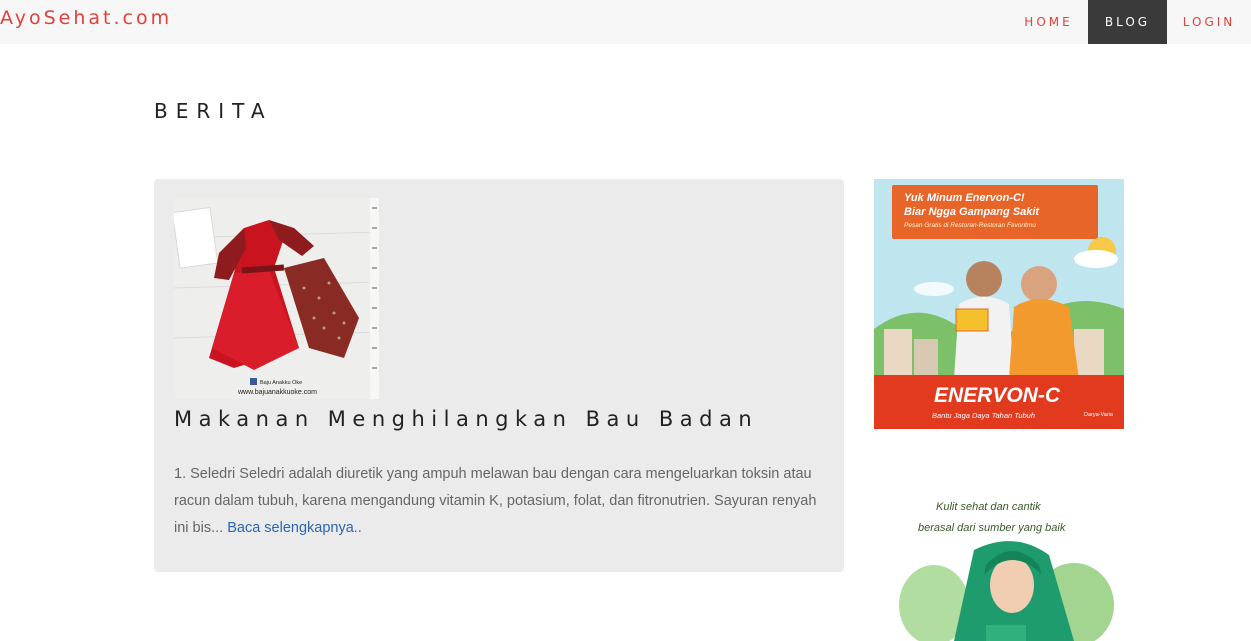 This screenshot has width=1251, height=641. What do you see at coordinates (277, 392) in the screenshot?
I see `thumb-caption-2: www.bajuanakkuoke.com` at bounding box center [277, 392].